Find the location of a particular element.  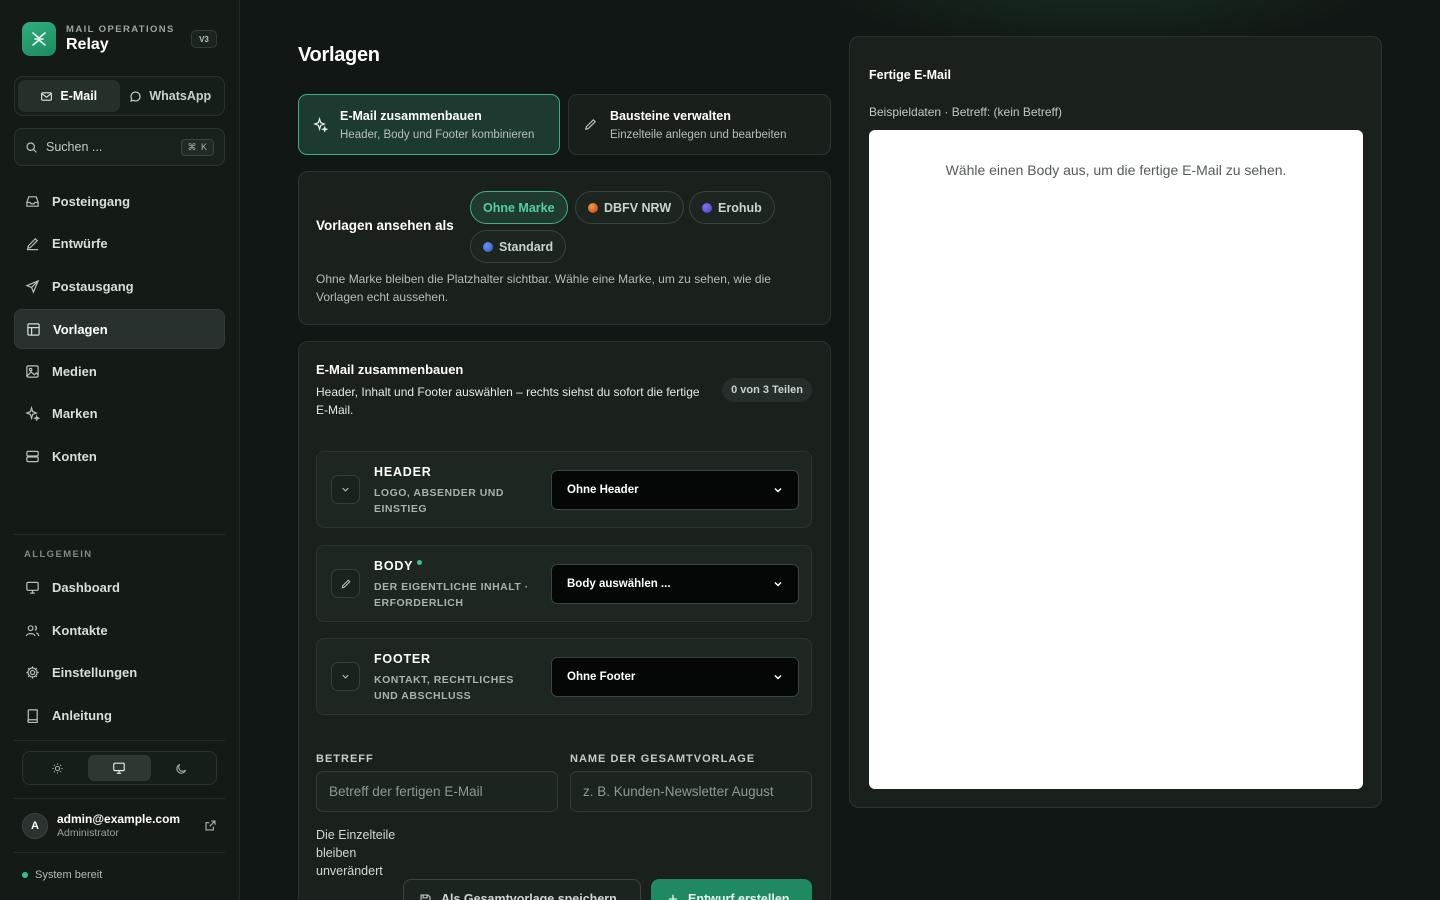

version-badge: V3 is located at coordinates (204, 39).